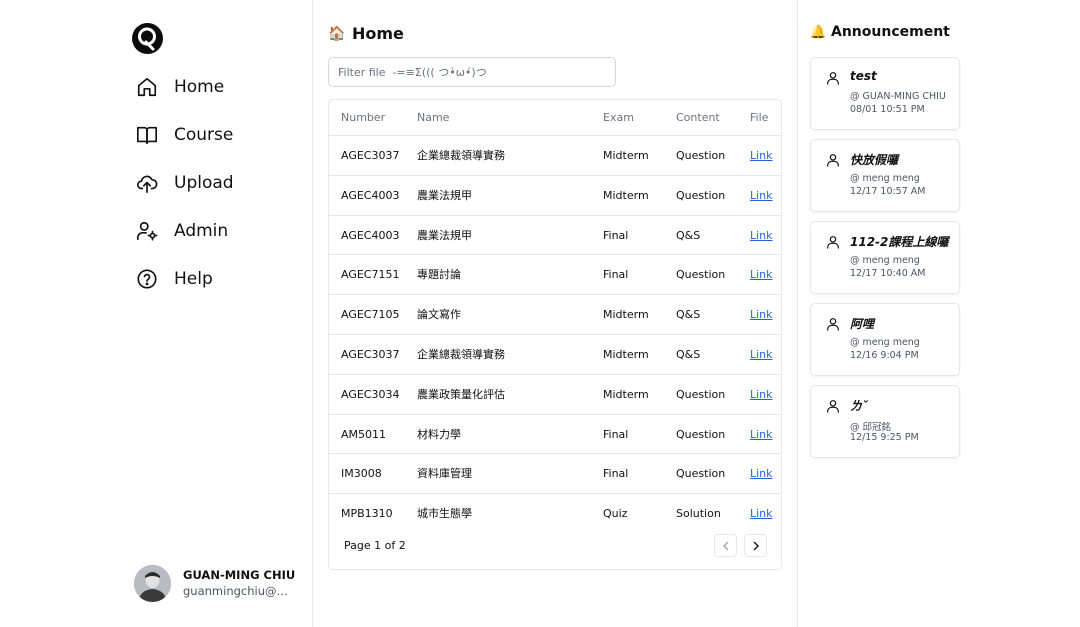 The image size is (1080, 627). I want to click on table-row: AGEC7105 論文寫作 Midterm Q&S Link, so click(555, 315).